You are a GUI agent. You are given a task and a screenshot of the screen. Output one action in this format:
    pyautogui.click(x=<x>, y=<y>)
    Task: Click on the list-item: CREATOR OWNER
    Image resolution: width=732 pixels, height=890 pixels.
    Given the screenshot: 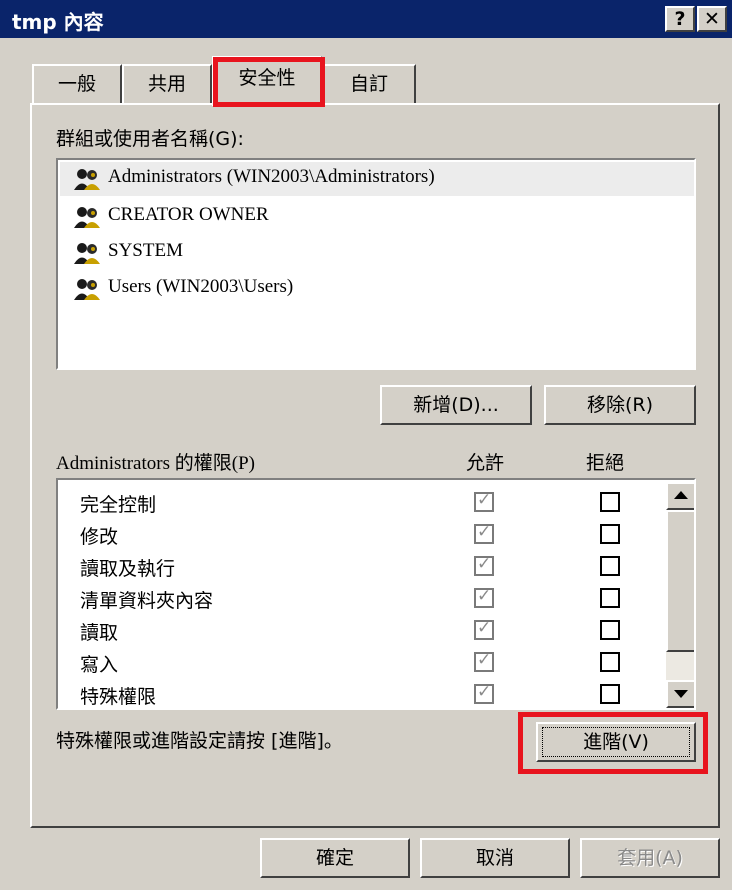 What is the action you would take?
    pyautogui.click(x=377, y=217)
    